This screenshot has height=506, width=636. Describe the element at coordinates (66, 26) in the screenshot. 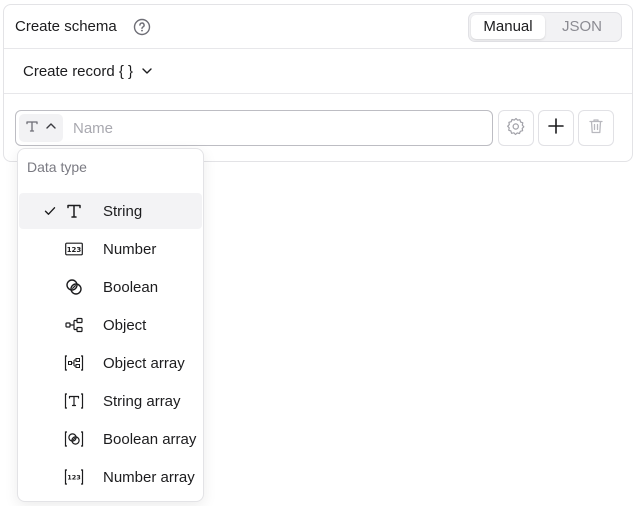

I see `page-title: Create schema` at that location.